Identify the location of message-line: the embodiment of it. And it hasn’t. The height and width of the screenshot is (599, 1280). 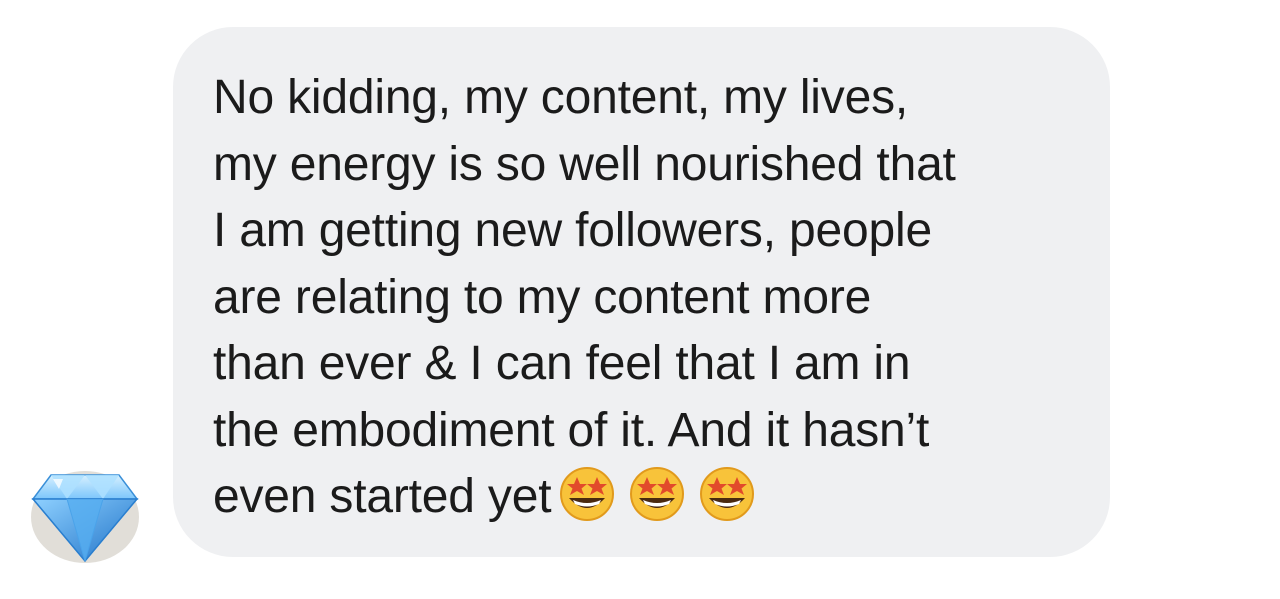
(571, 430).